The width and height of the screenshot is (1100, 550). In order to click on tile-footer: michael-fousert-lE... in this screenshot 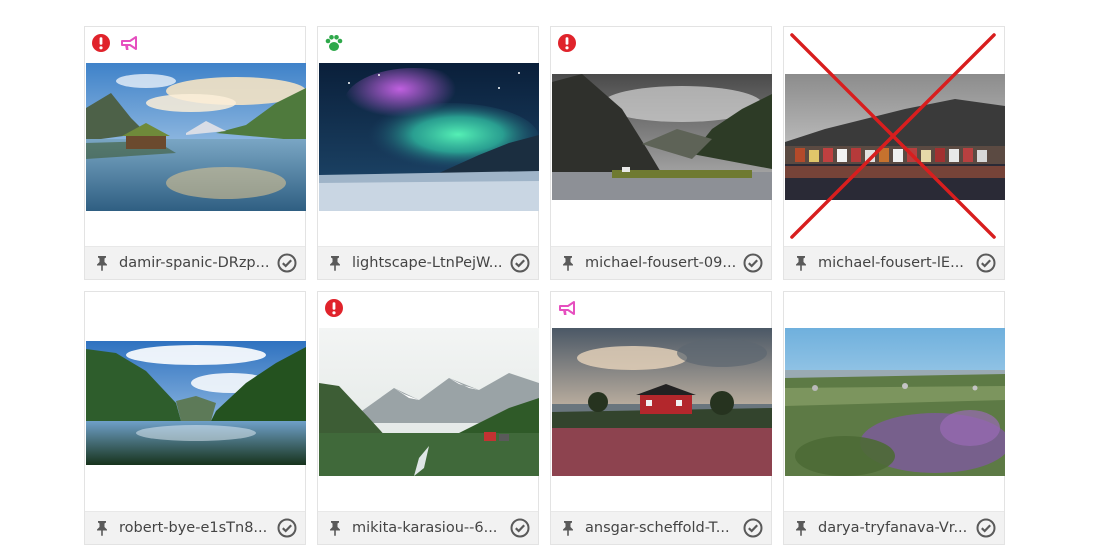, I will do `click(894, 262)`.